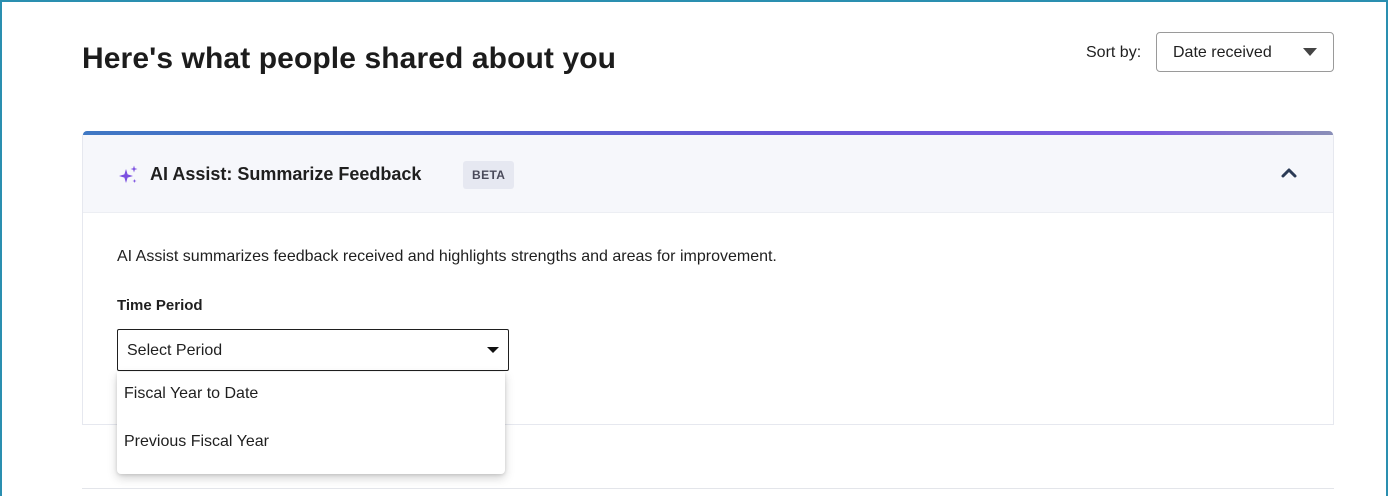  I want to click on beta-badge: BETA, so click(489, 175).